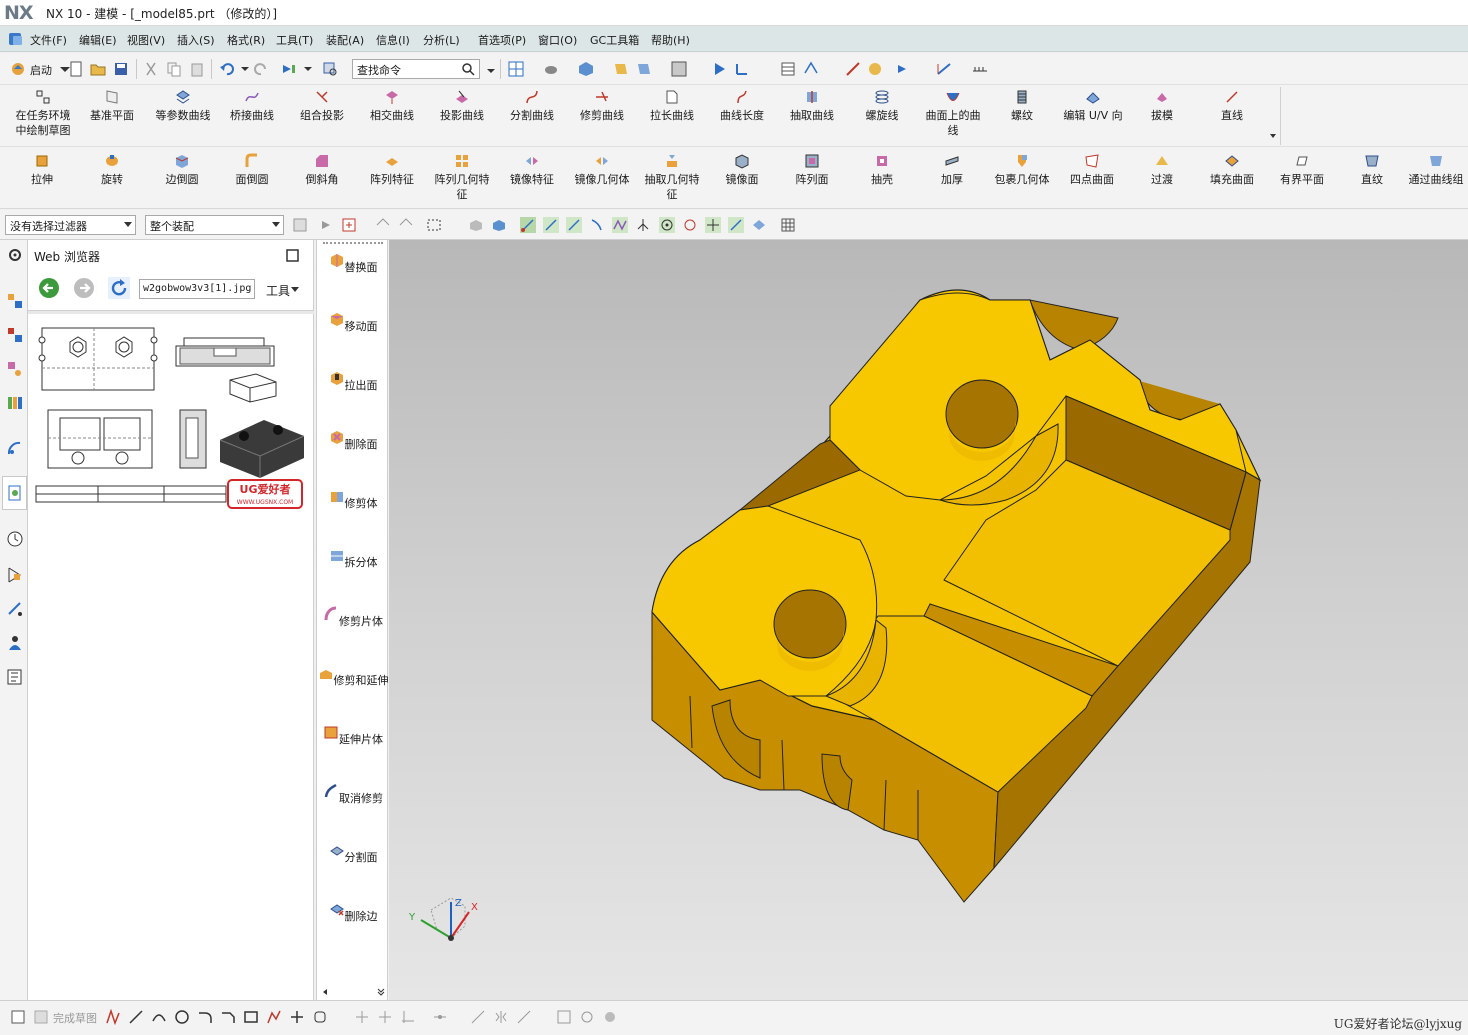 This screenshot has height=1035, width=1468. I want to click on menu-insert: 插入(S), so click(196, 40).